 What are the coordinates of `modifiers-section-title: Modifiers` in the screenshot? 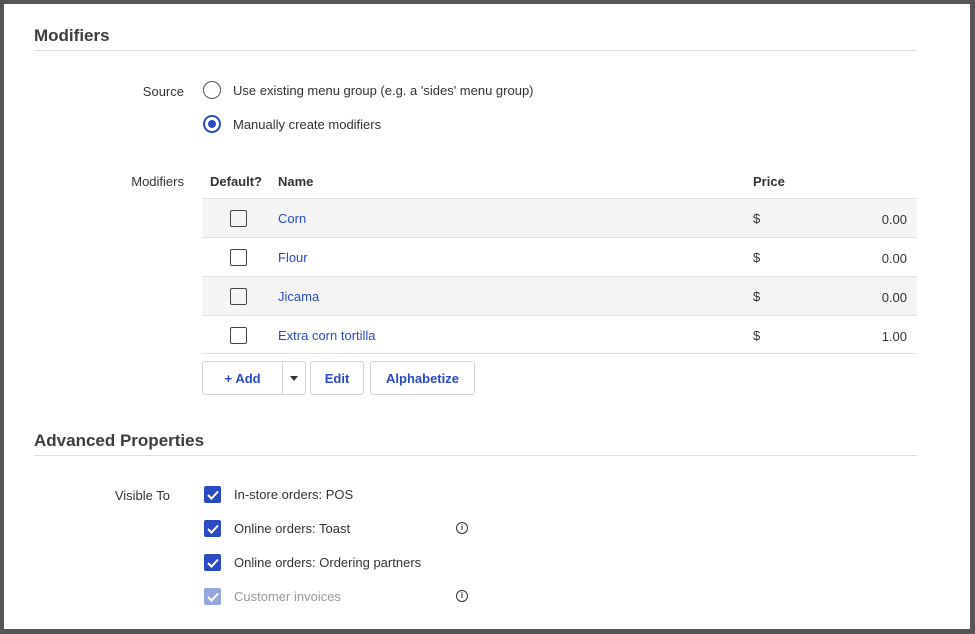 It's located at (72, 35).